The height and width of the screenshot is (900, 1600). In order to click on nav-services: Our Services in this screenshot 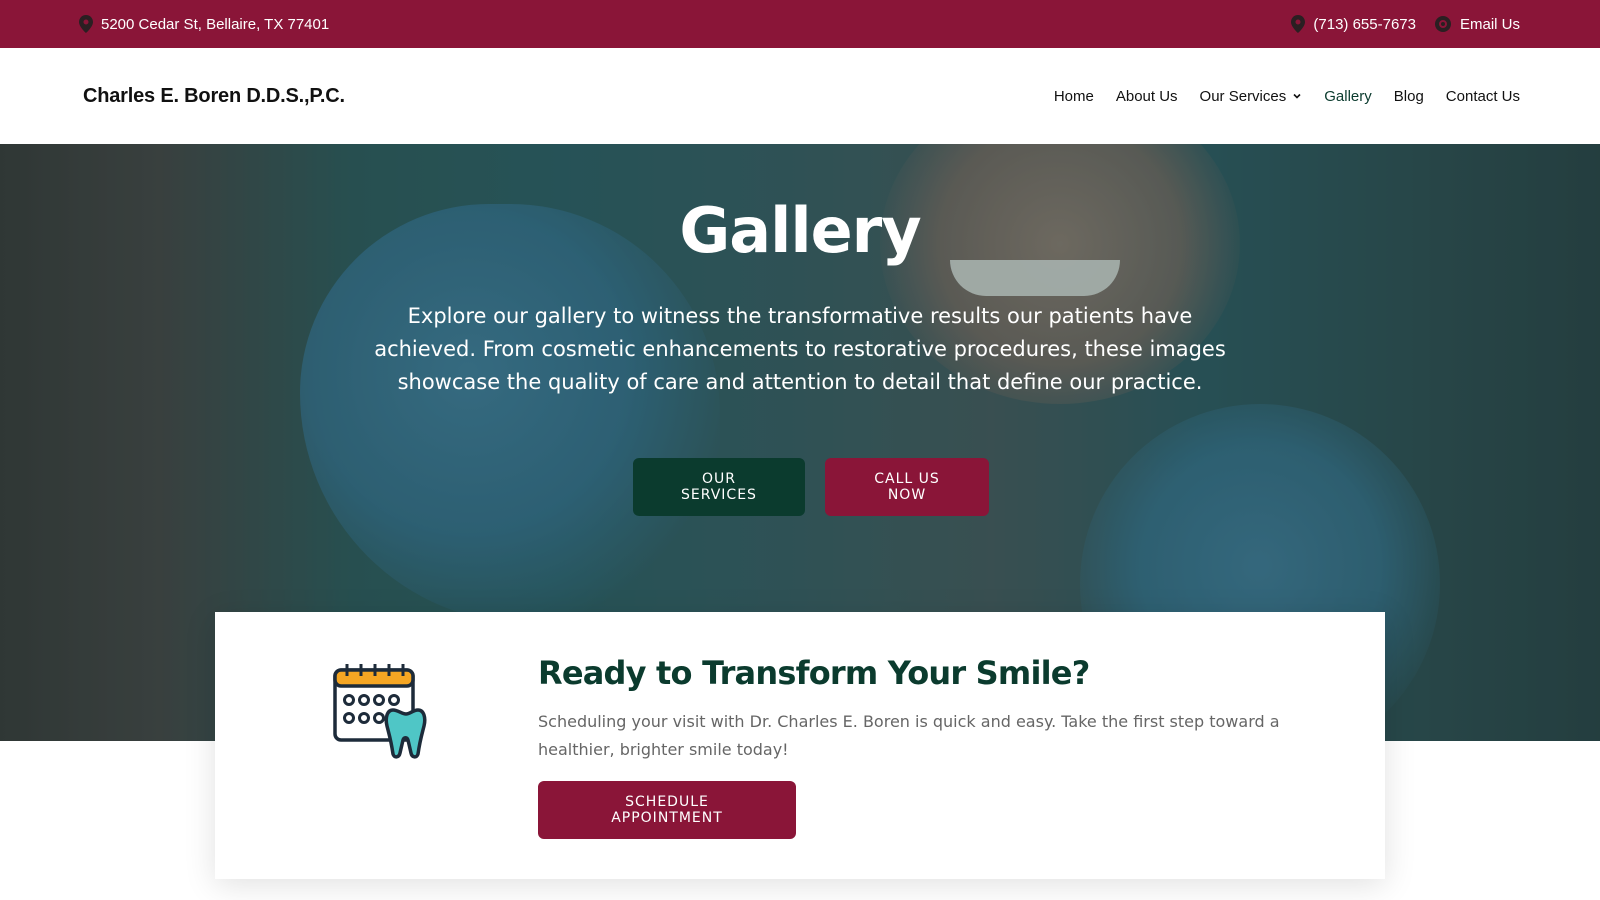, I will do `click(1251, 96)`.